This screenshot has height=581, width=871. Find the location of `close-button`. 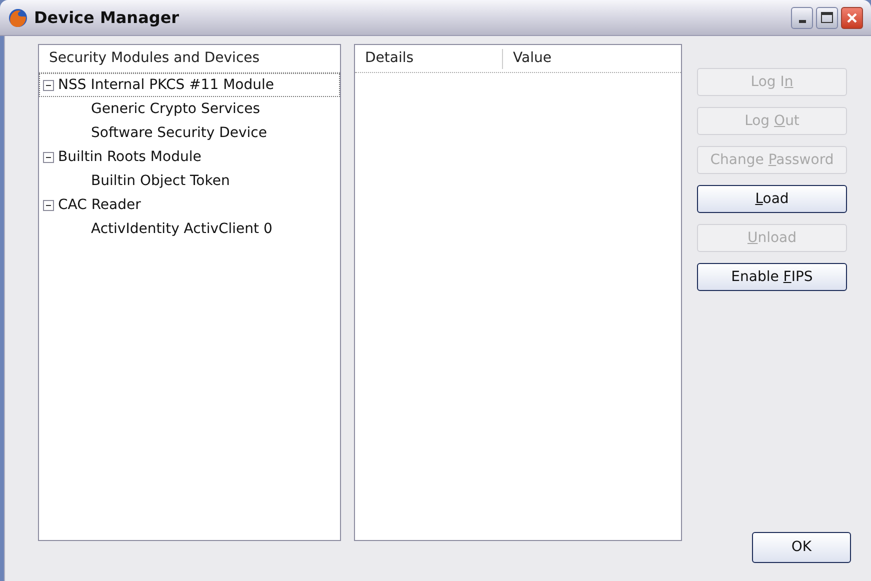

close-button is located at coordinates (852, 17).